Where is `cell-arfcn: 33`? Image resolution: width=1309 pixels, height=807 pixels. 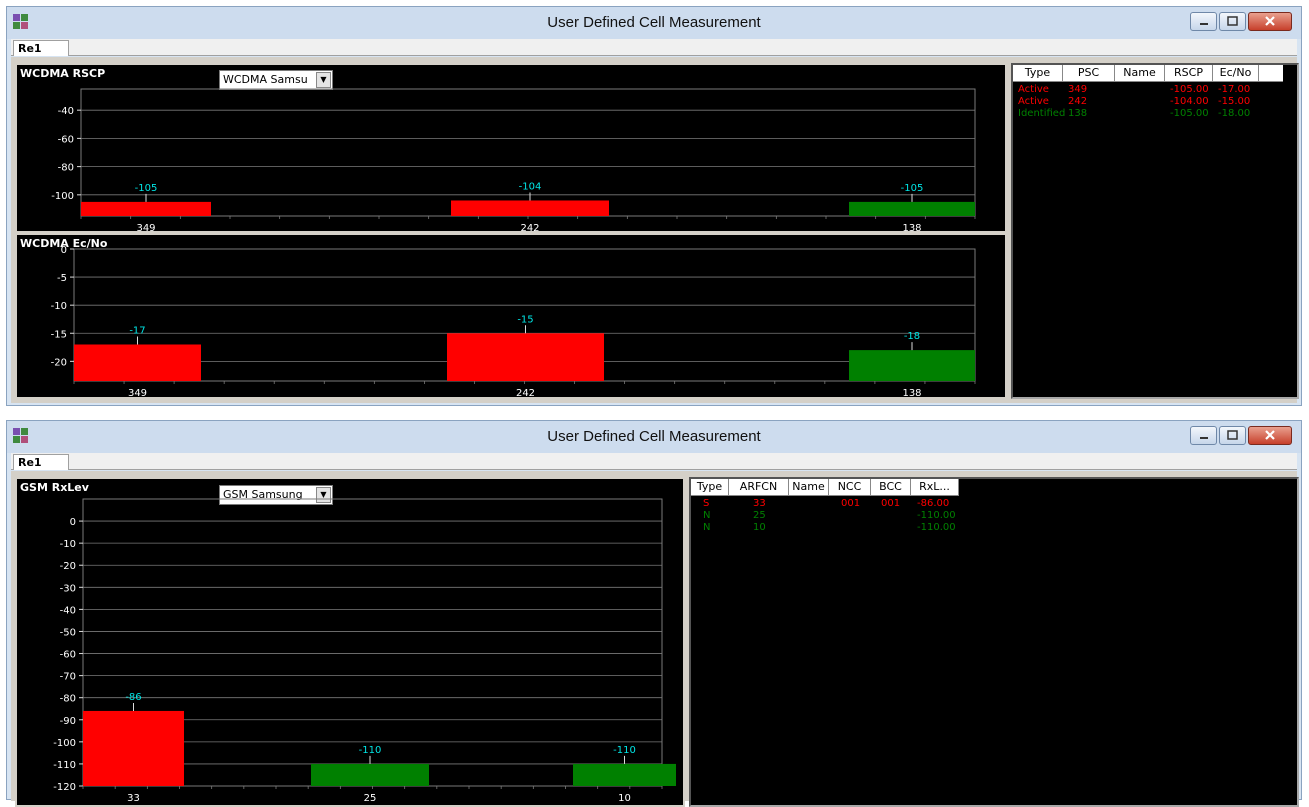
cell-arfcn: 33 is located at coordinates (759, 503).